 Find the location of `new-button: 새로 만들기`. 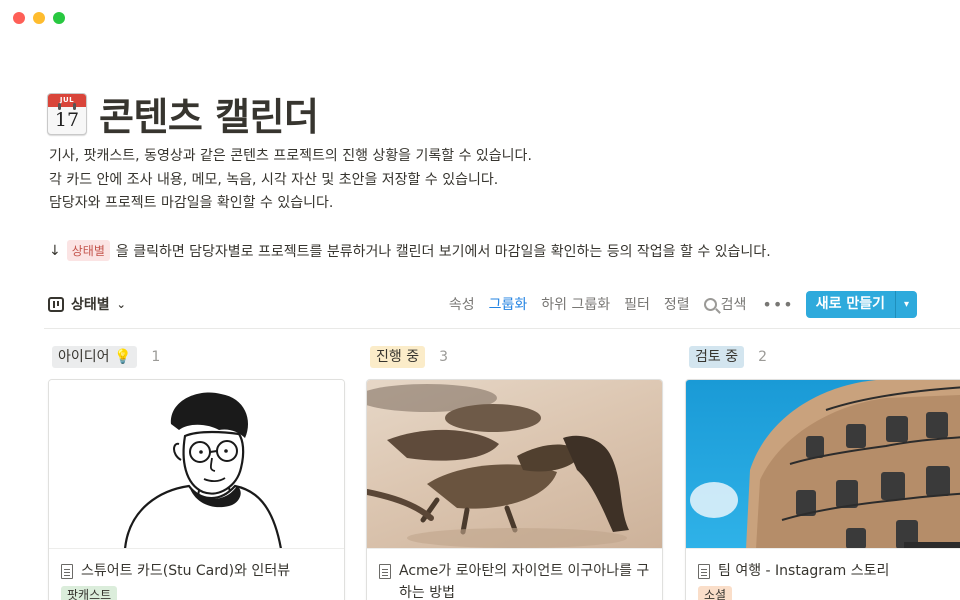

new-button: 새로 만들기 is located at coordinates (850, 304).